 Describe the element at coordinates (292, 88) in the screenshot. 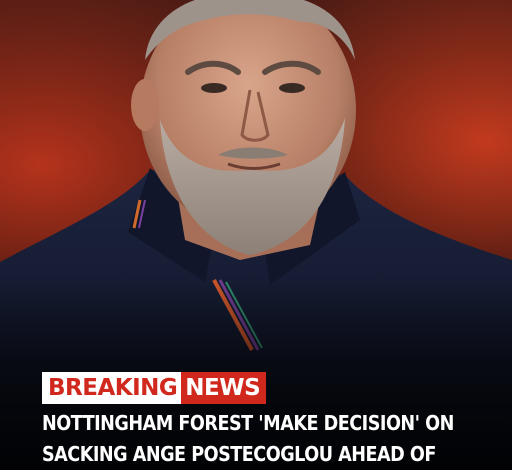

I see `right-eye` at that location.